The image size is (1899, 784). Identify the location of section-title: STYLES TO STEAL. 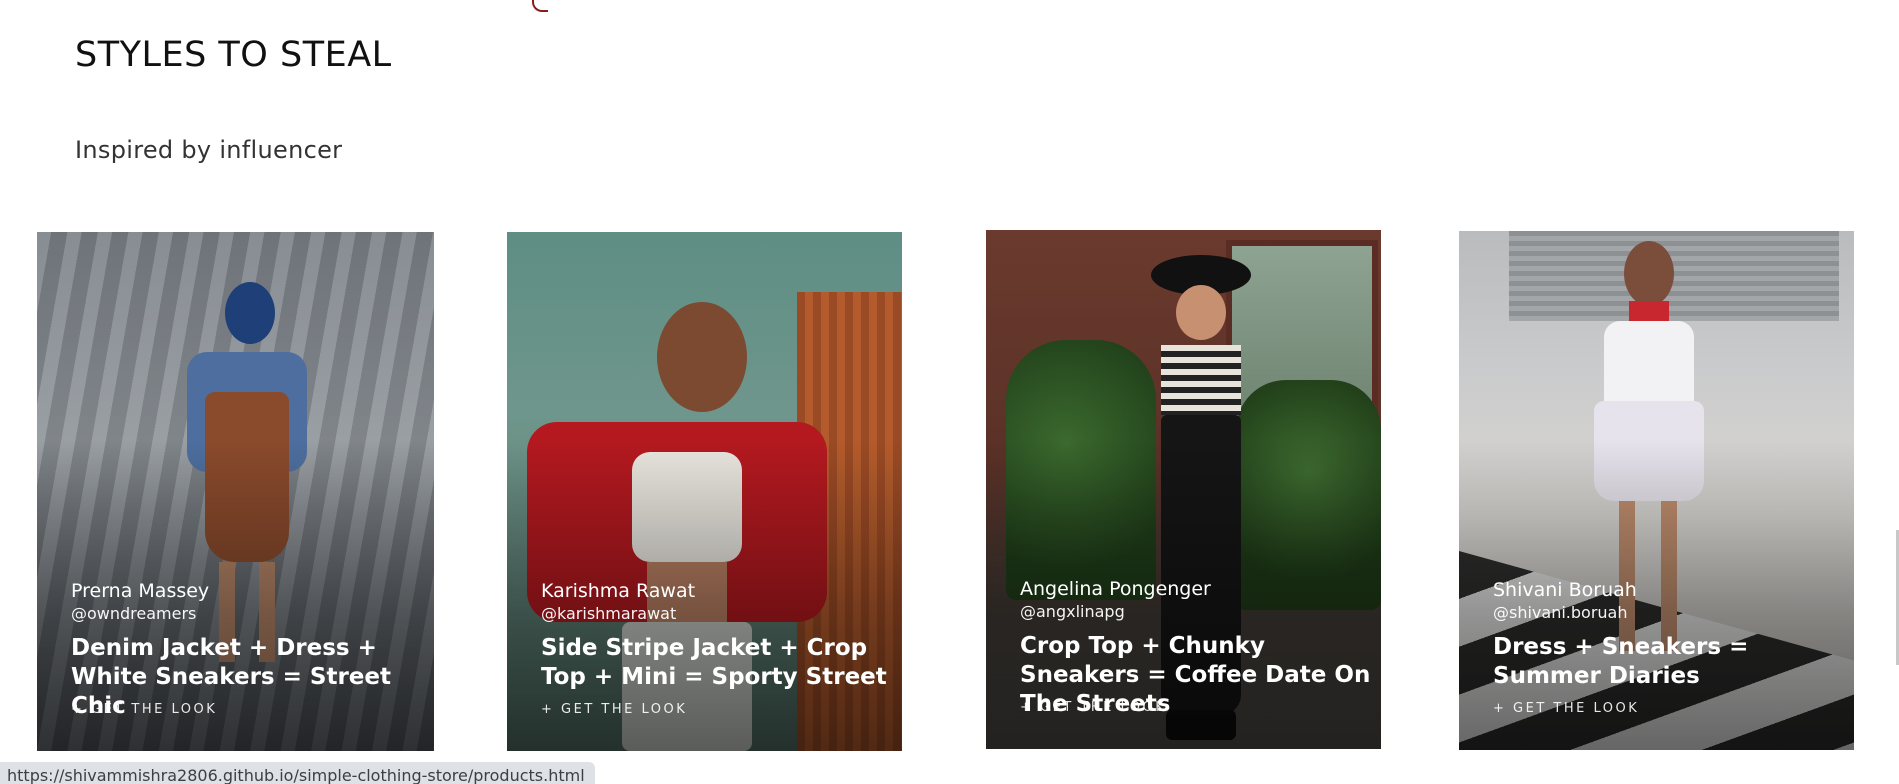
(233, 55).